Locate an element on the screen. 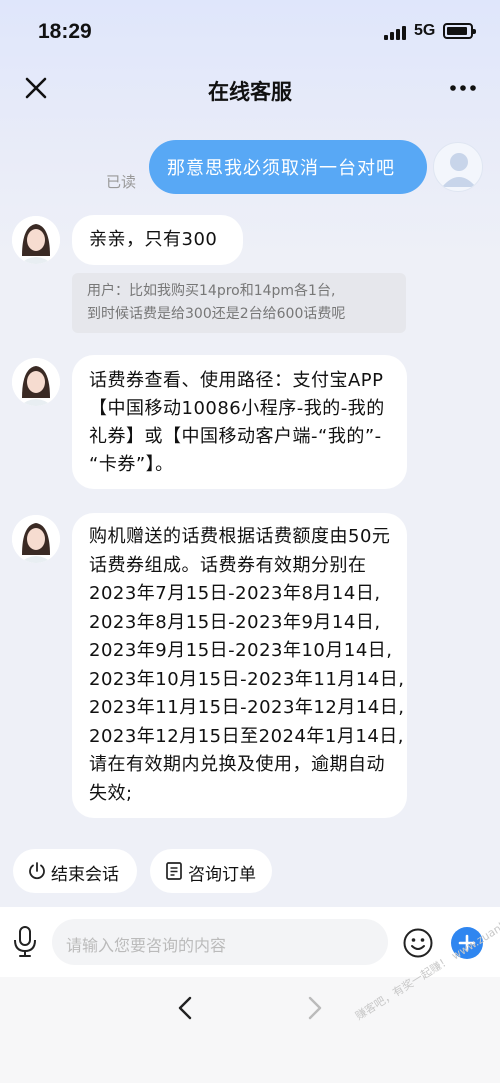 Image resolution: width=500 pixels, height=1083 pixels. user-message-bubble: 那意思我必须取消一台对吧 is located at coordinates (288, 167).